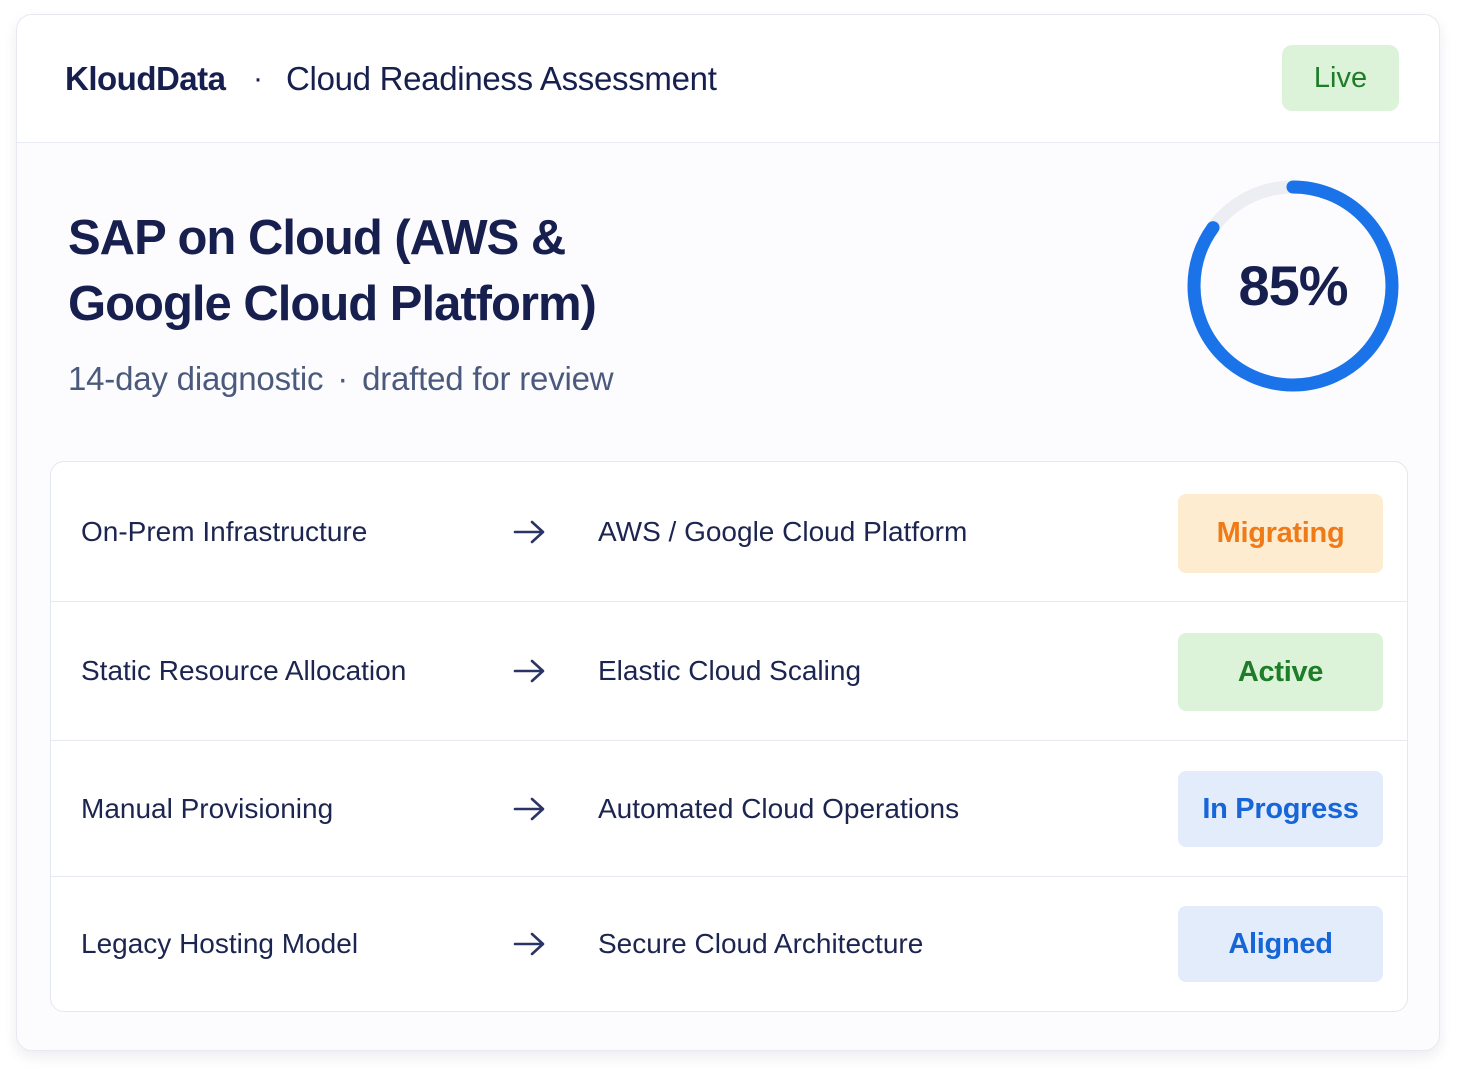 This screenshot has height=1075, width=1463. Describe the element at coordinates (145, 78) in the screenshot. I see `brand-logo: KloudData` at that location.